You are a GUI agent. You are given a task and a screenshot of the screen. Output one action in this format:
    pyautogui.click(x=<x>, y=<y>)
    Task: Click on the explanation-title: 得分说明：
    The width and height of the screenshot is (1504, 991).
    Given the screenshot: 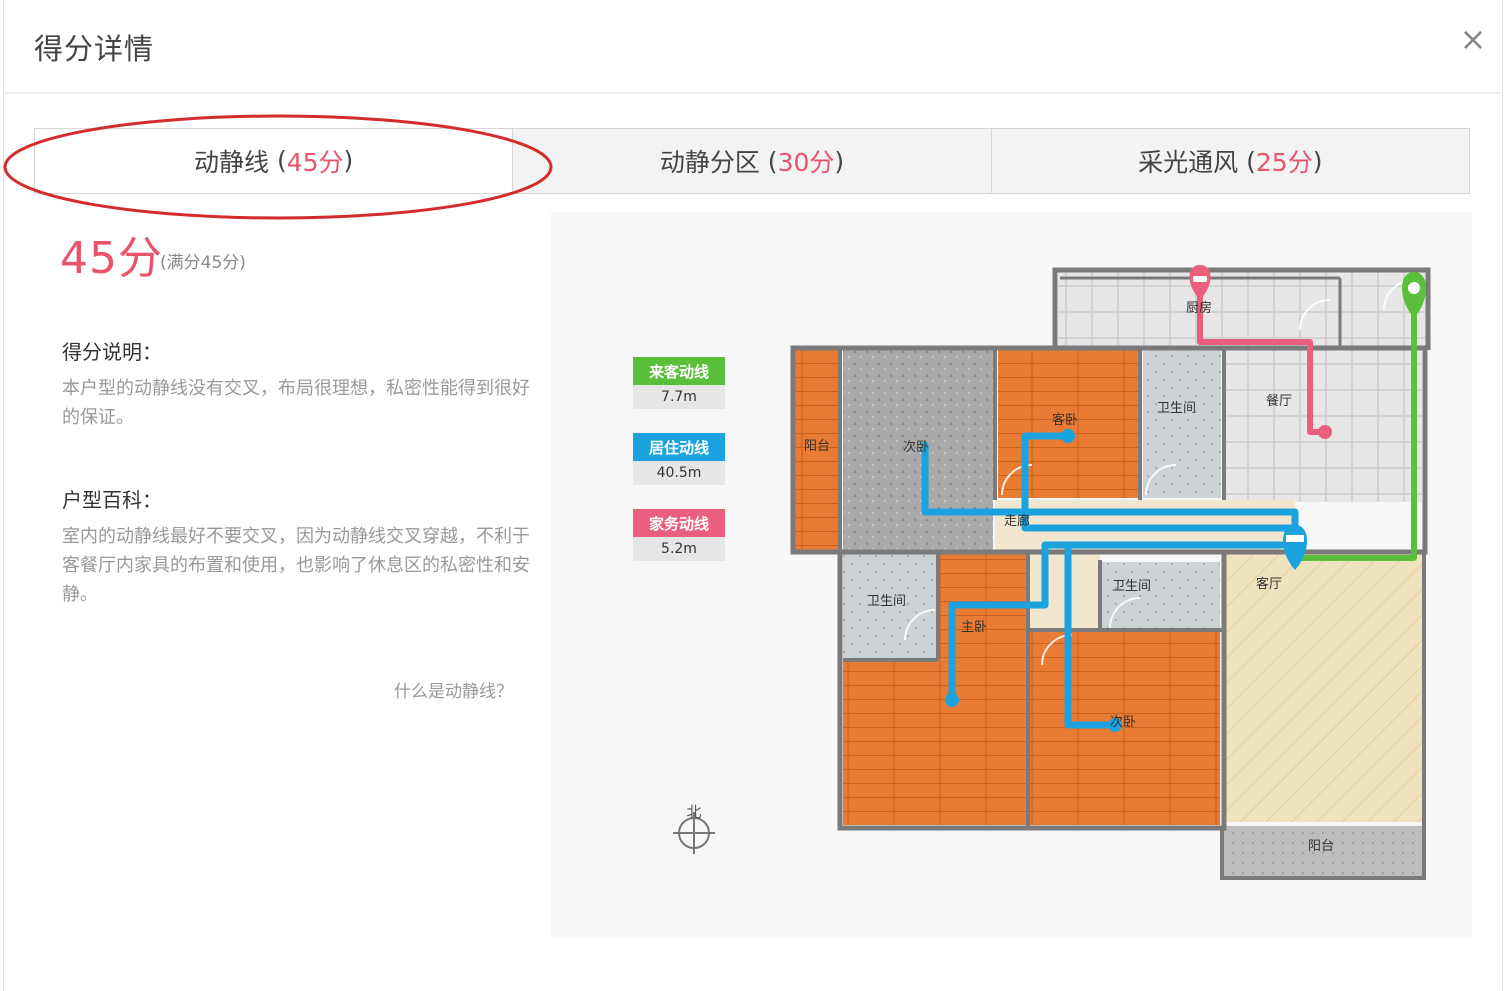 What is the action you would take?
    pyautogui.click(x=112, y=352)
    